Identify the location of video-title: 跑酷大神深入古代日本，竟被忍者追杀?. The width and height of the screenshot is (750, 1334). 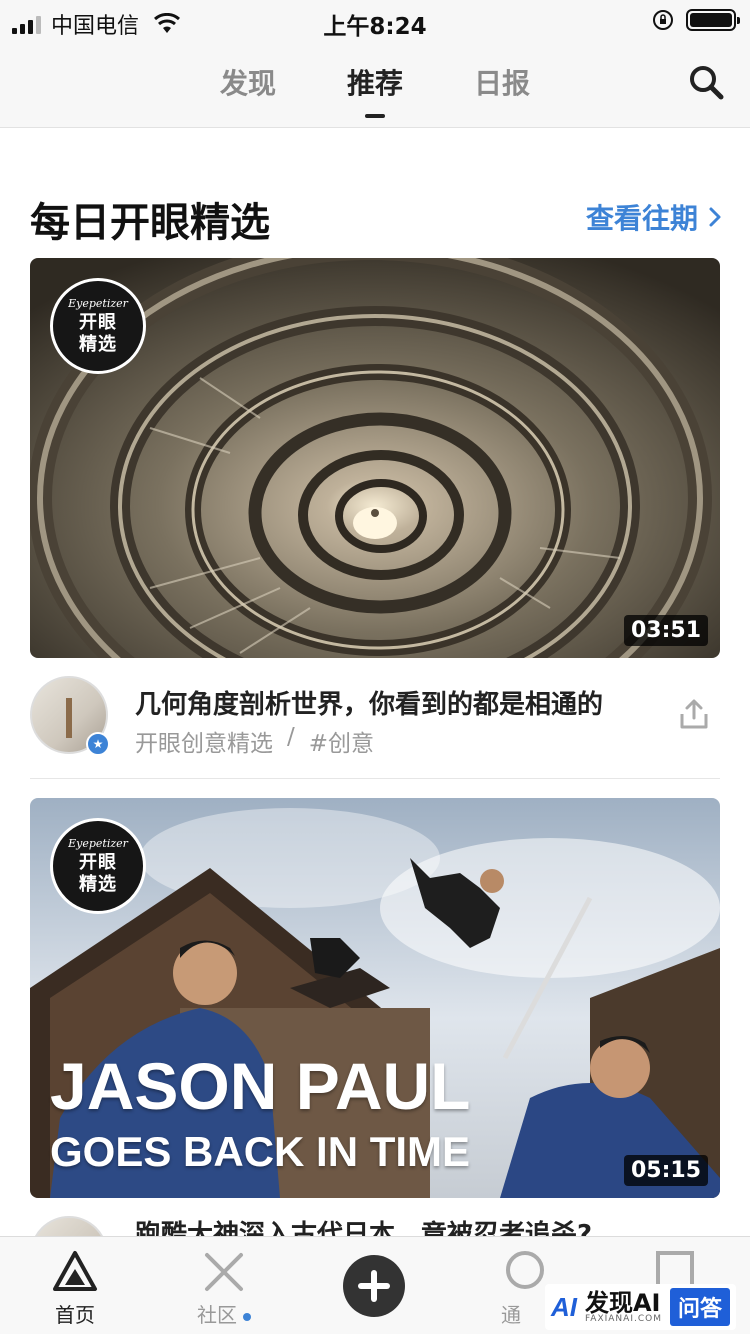
(363, 1226).